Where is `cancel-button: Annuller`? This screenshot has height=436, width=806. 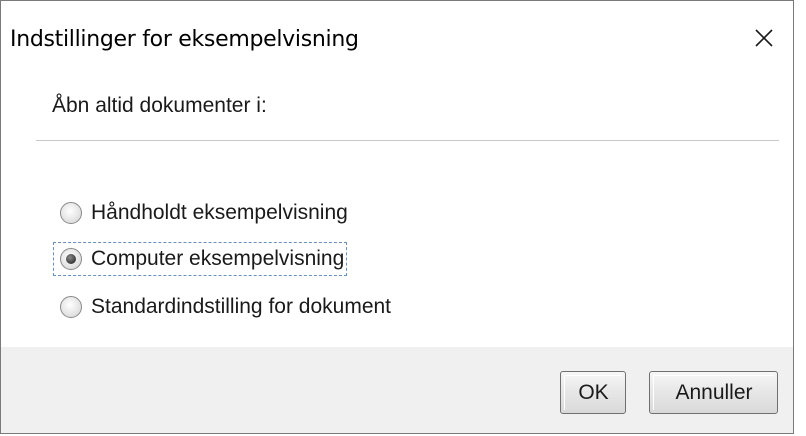
cancel-button: Annuller is located at coordinates (713, 392).